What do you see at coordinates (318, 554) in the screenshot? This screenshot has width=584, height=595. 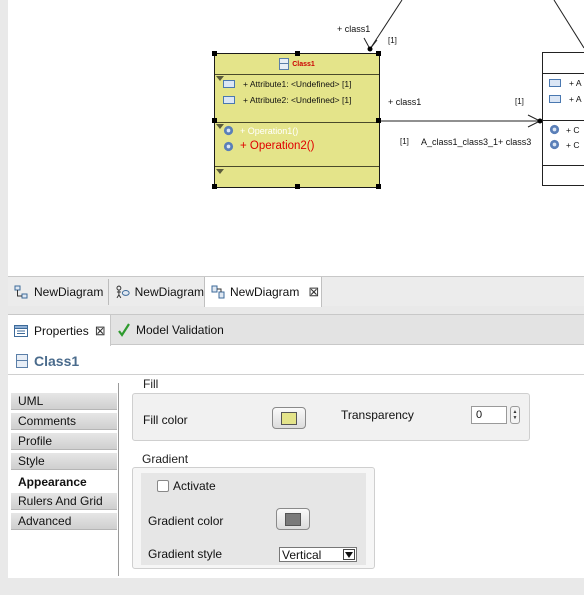 I see `gradient-style-select: Vertical` at bounding box center [318, 554].